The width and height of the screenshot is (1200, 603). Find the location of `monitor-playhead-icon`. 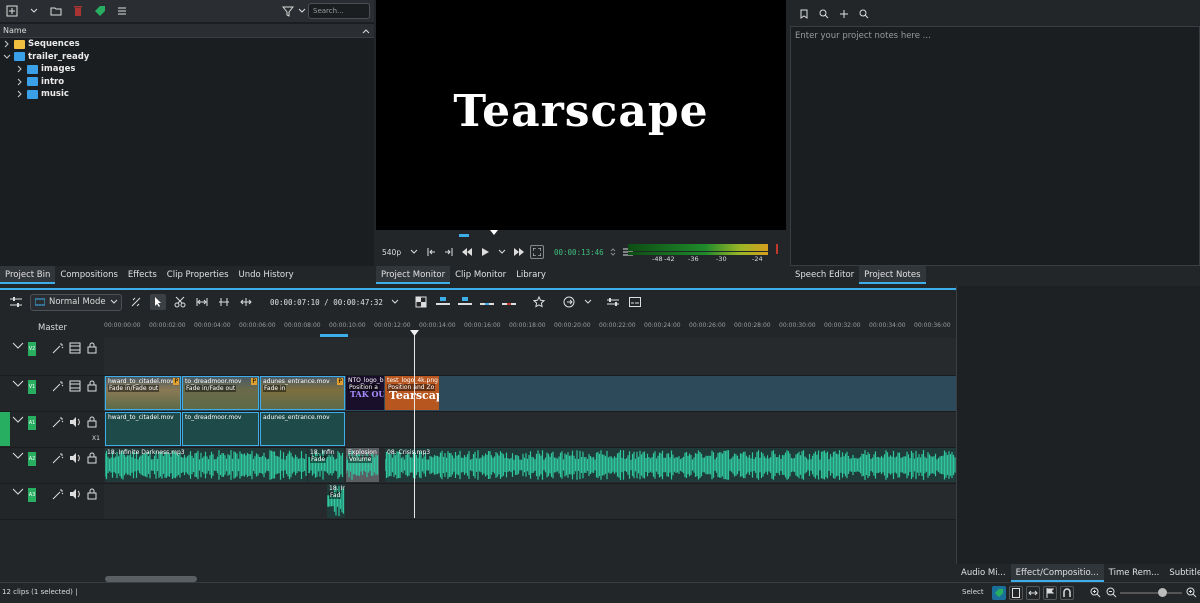

monitor-playhead-icon is located at coordinates (494, 233).